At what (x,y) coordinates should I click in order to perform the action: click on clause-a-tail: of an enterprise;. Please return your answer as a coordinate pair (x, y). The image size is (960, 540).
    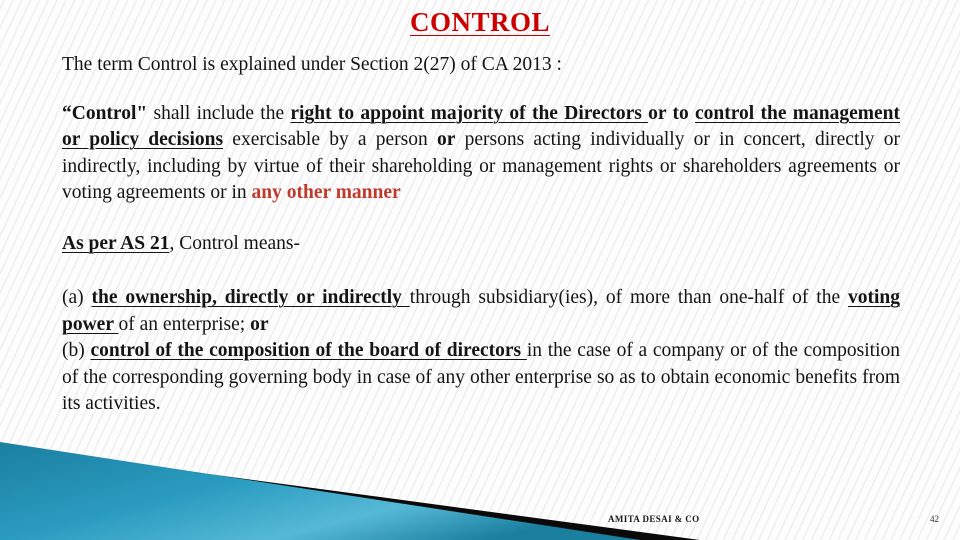
    Looking at the image, I should click on (184, 324).